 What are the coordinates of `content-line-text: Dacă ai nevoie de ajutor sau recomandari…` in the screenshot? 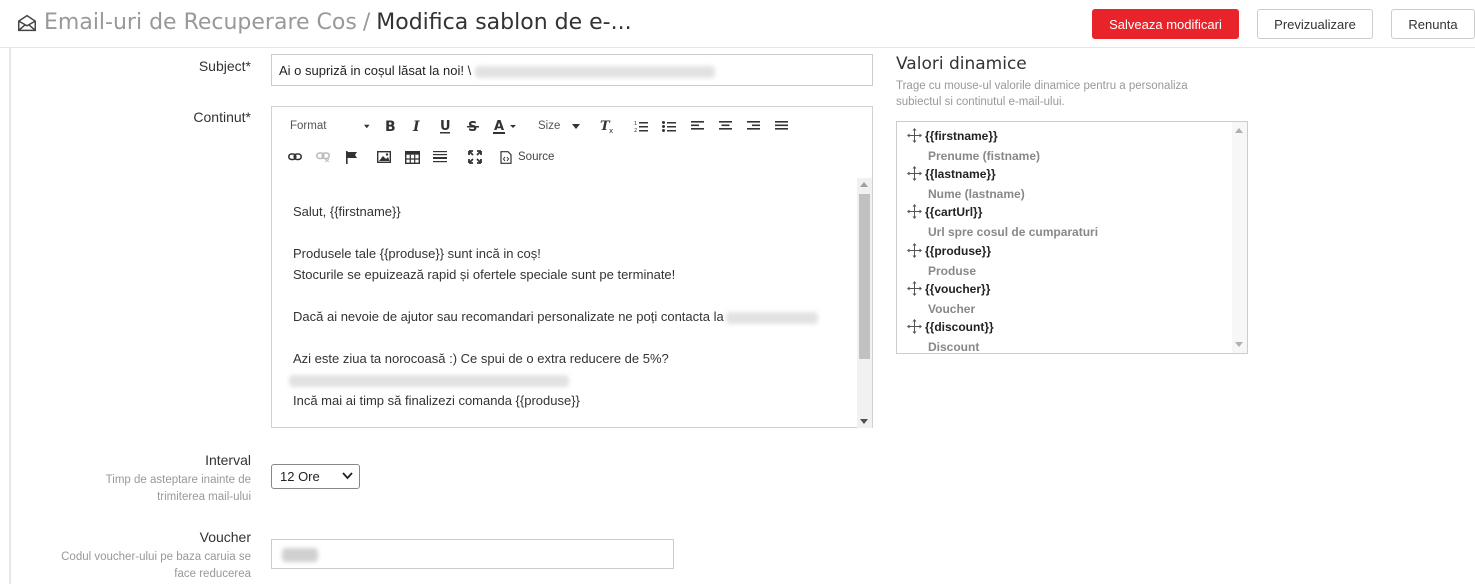 It's located at (508, 316).